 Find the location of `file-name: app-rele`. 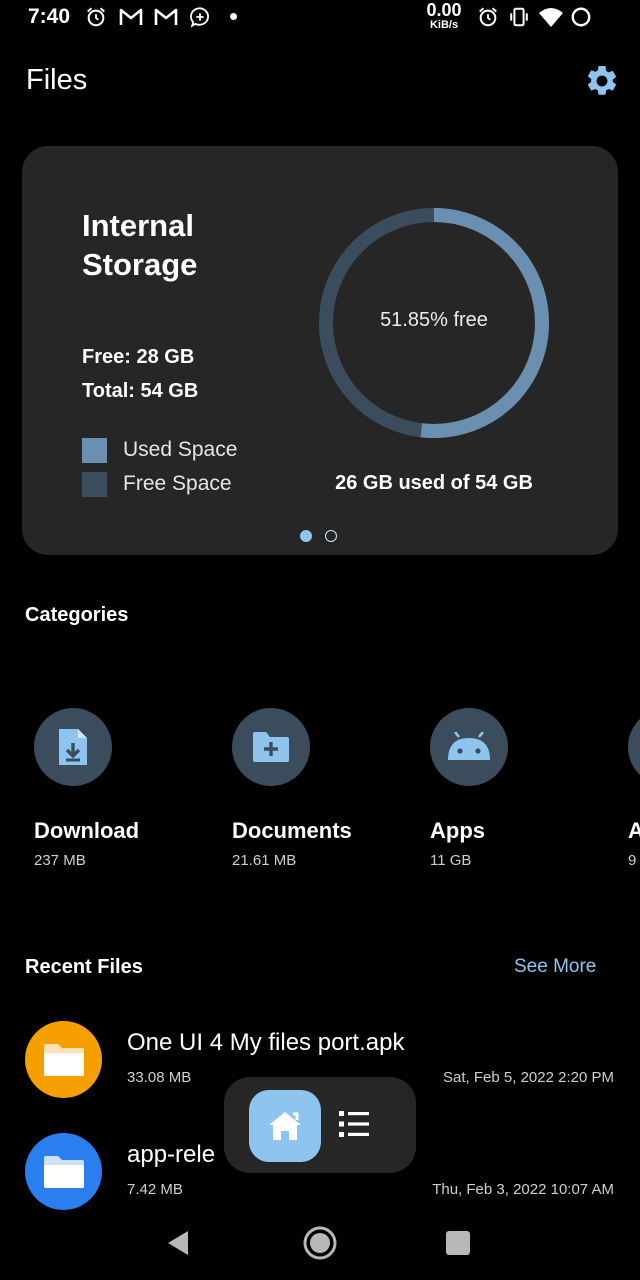

file-name: app-rele is located at coordinates (171, 1154).